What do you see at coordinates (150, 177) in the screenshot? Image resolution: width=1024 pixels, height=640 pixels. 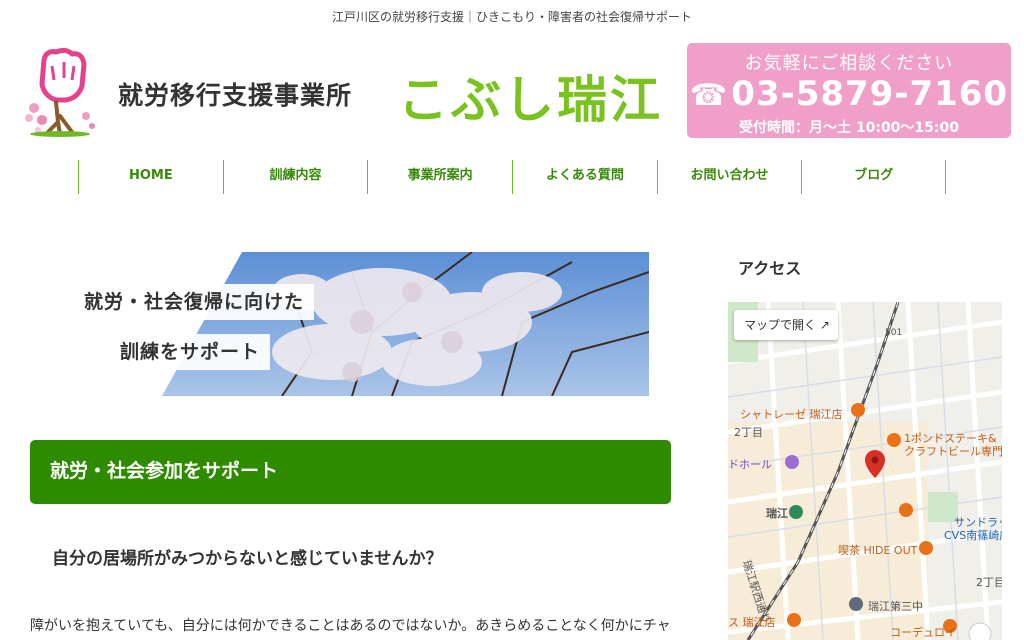 I see `nav-item-home: HOME` at bounding box center [150, 177].